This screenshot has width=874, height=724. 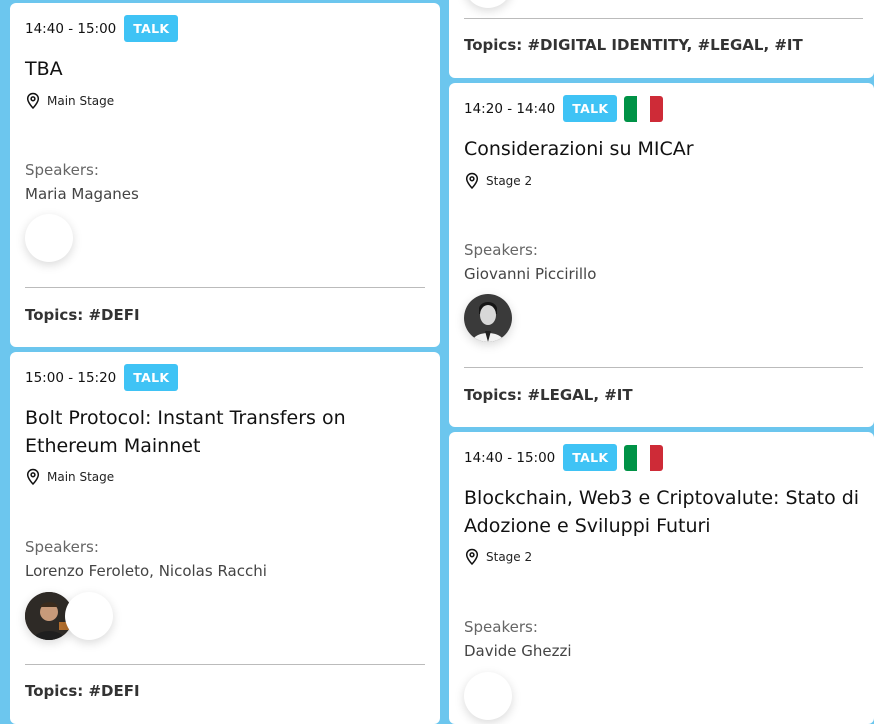 I want to click on session-time: 14:20 - 14:40, so click(x=510, y=108).